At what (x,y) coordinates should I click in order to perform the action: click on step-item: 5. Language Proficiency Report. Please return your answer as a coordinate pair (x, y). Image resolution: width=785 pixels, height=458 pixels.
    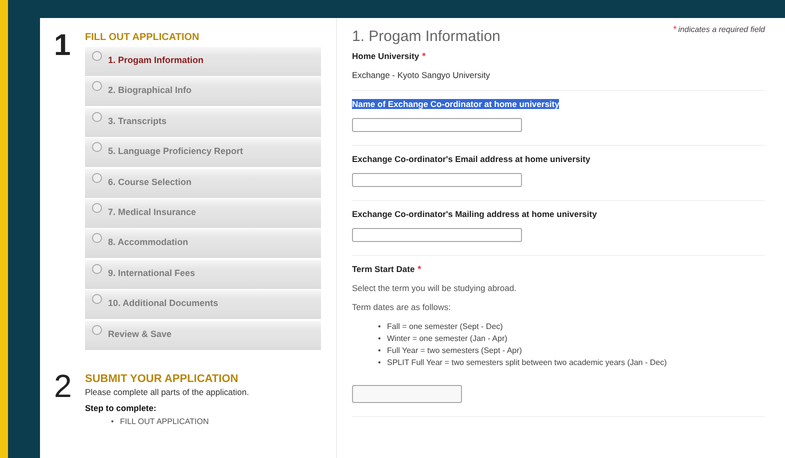
    Looking at the image, I should click on (203, 153).